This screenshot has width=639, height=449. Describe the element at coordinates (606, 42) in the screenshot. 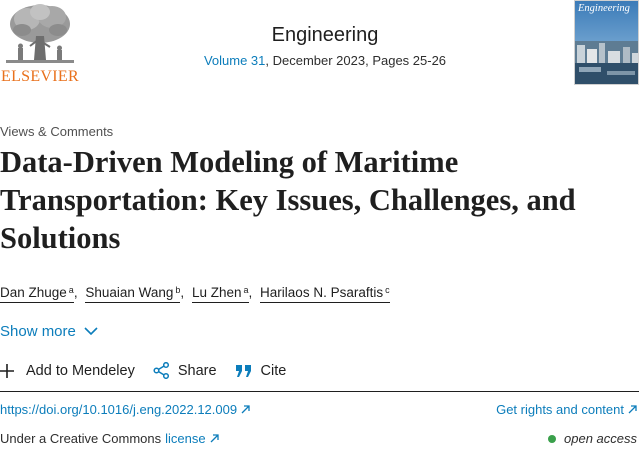

I see `journal-cover-image: Engineering` at that location.